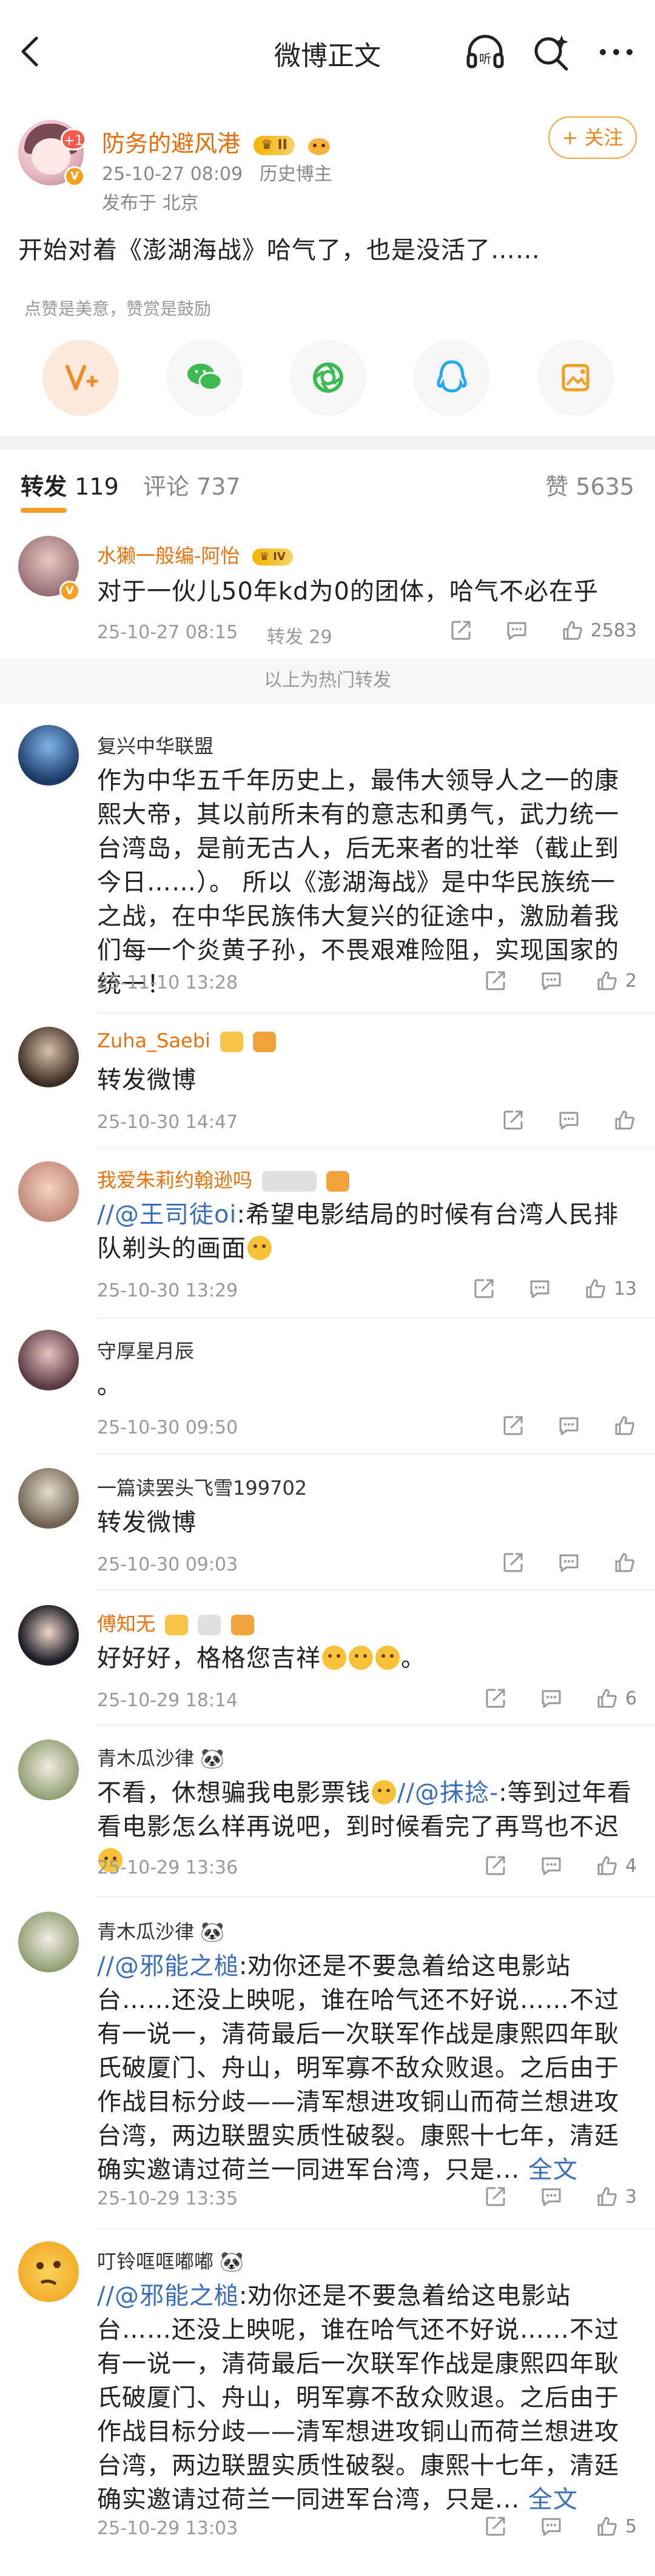 The width and height of the screenshot is (655, 2576). What do you see at coordinates (176, 1623) in the screenshot?
I see `repost-username: 傅知无` at bounding box center [176, 1623].